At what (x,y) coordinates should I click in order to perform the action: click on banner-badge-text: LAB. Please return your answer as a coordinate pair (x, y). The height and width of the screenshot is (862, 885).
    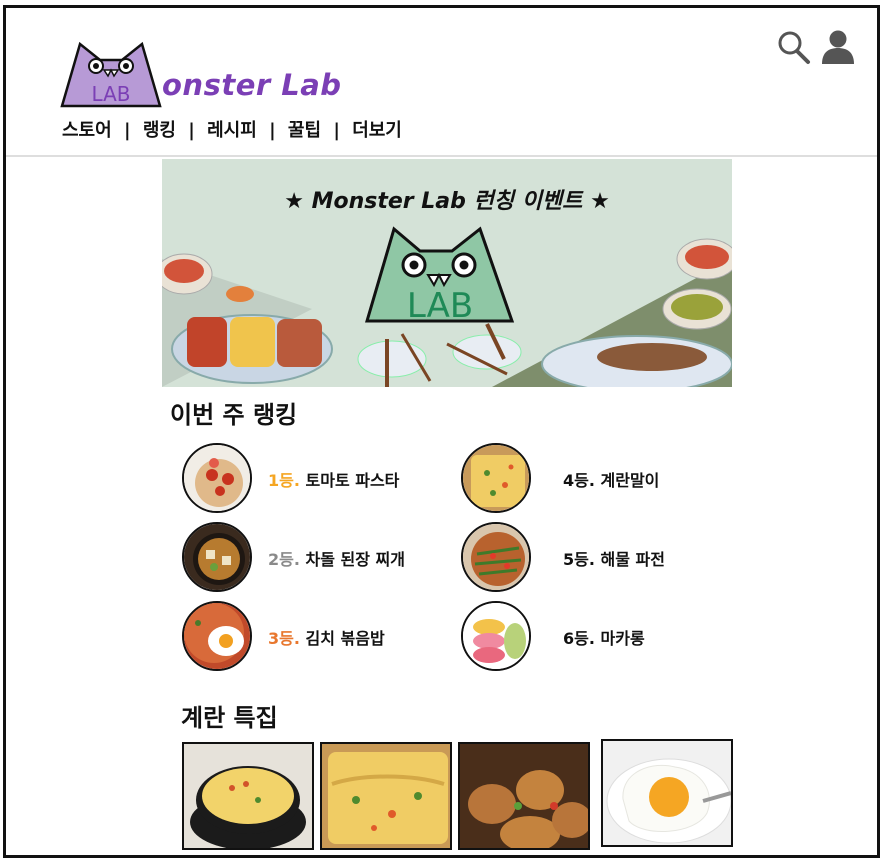
    Looking at the image, I should click on (440, 306).